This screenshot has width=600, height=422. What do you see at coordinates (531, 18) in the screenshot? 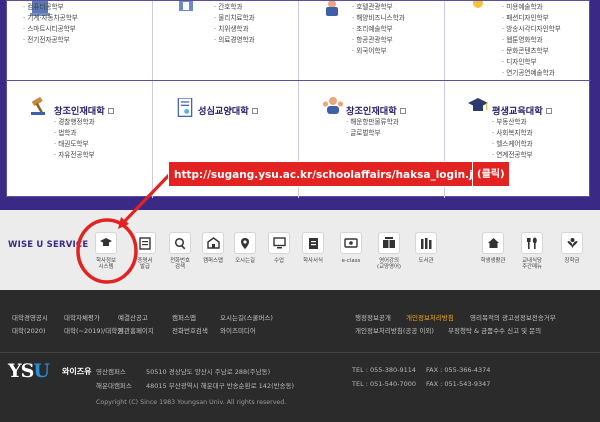
I see `department-link: 패션디자인학부` at bounding box center [531, 18].